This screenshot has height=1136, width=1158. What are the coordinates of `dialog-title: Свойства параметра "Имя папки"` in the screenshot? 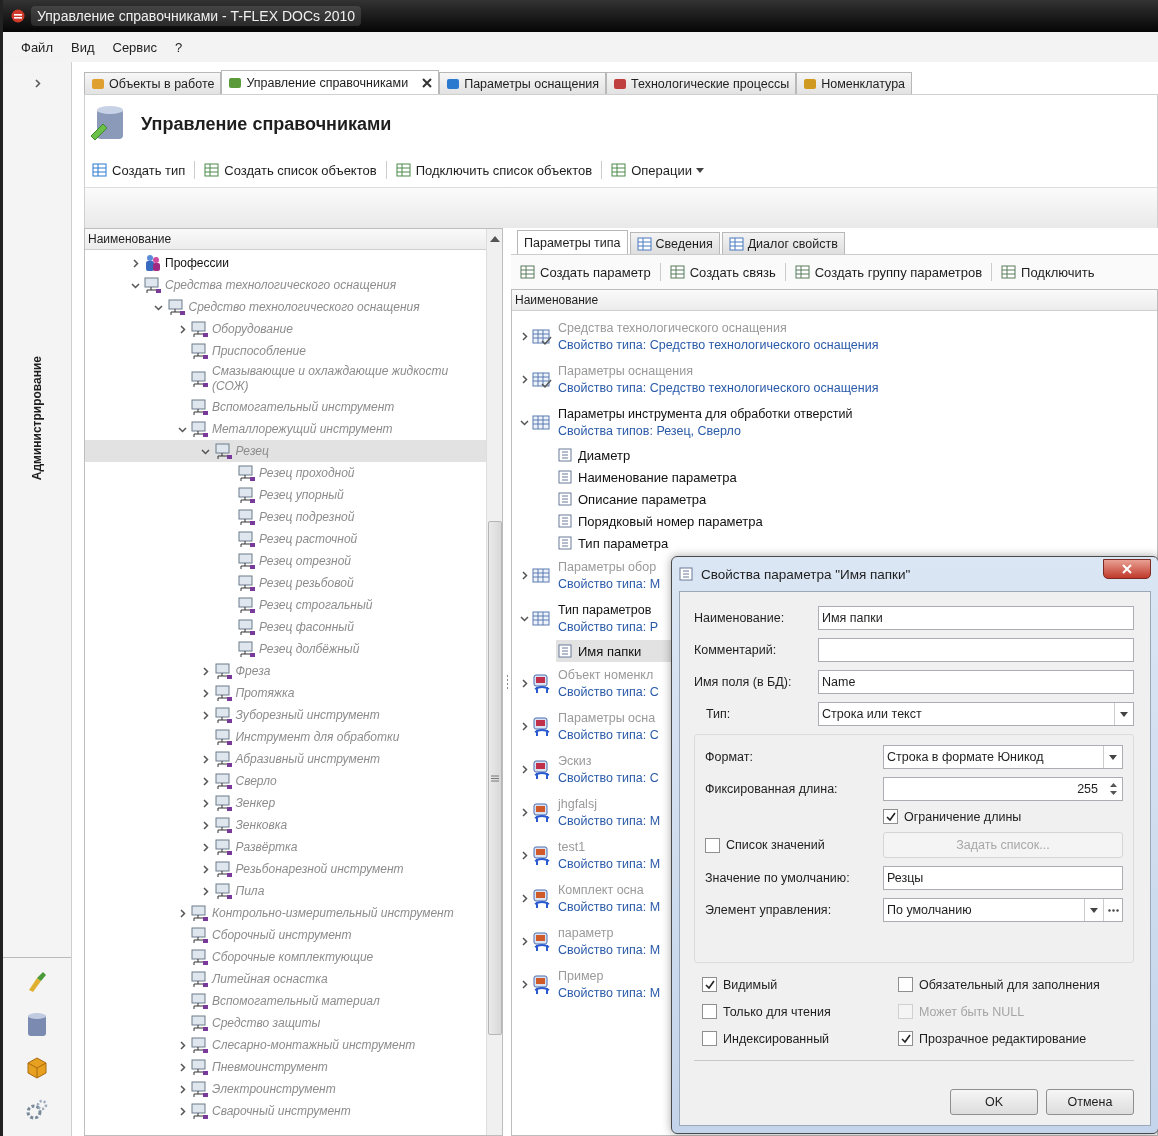 It's located at (806, 574).